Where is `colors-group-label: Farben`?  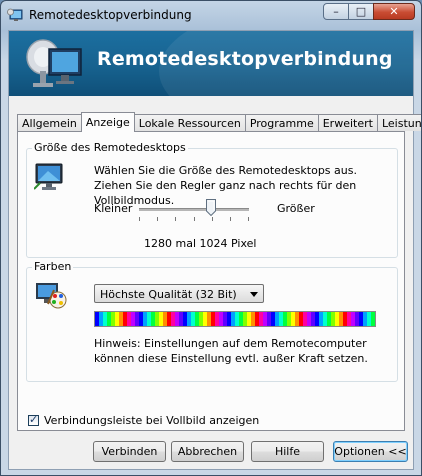 colors-group-label: Farben is located at coordinates (53, 266).